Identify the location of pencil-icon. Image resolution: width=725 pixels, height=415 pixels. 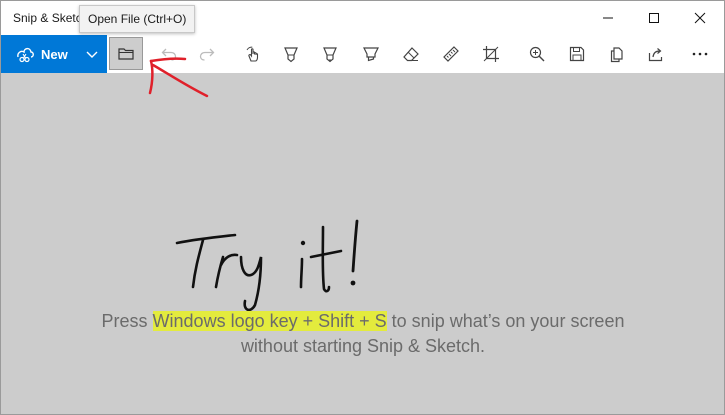
(330, 55).